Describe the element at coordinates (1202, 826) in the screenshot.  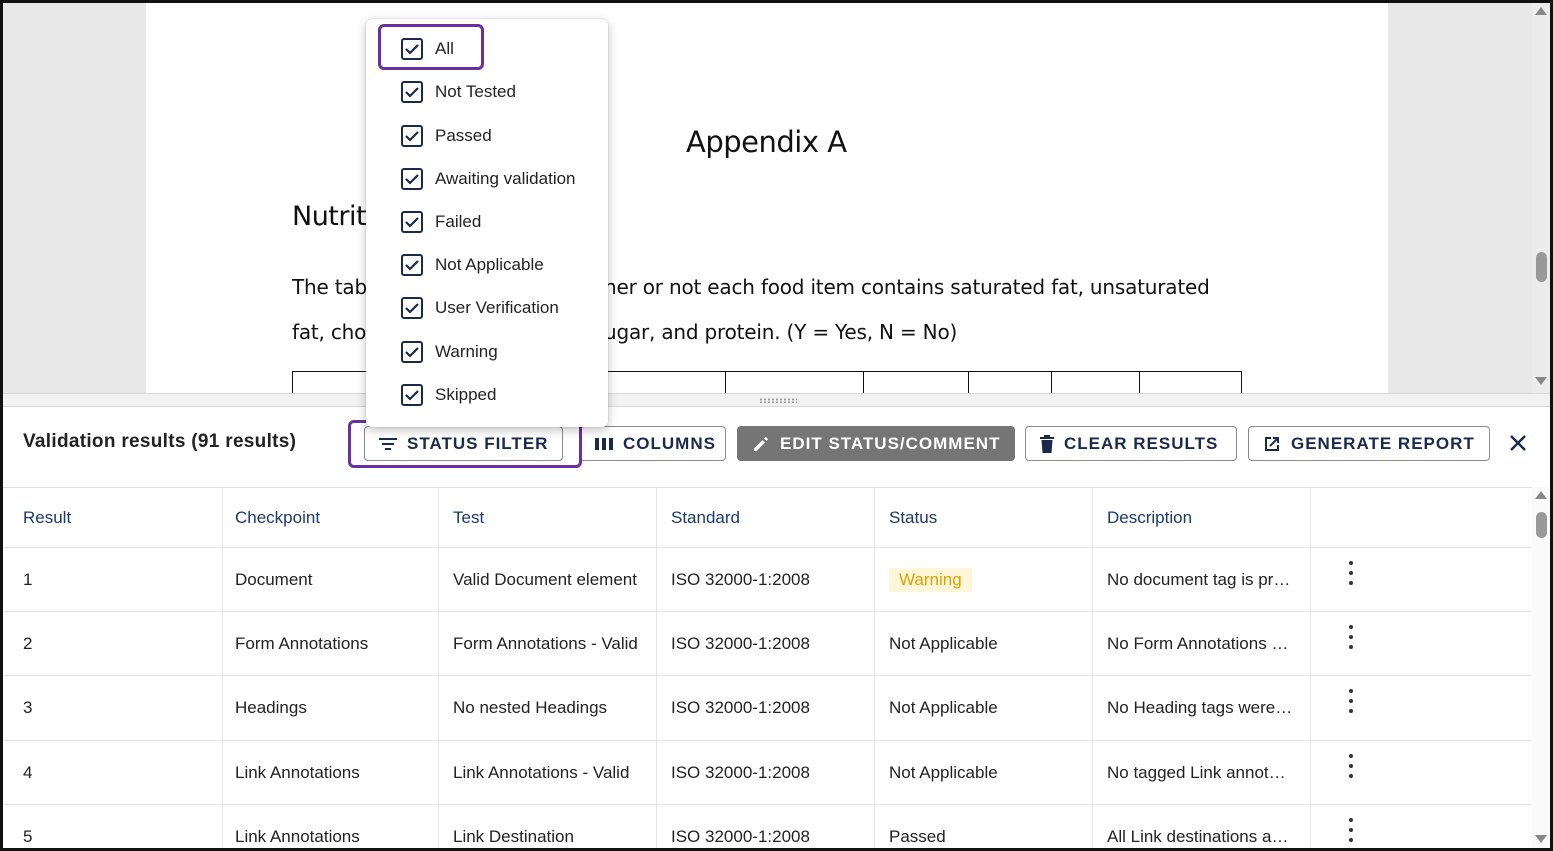
I see `cell-description: All Link destinations are valid` at that location.